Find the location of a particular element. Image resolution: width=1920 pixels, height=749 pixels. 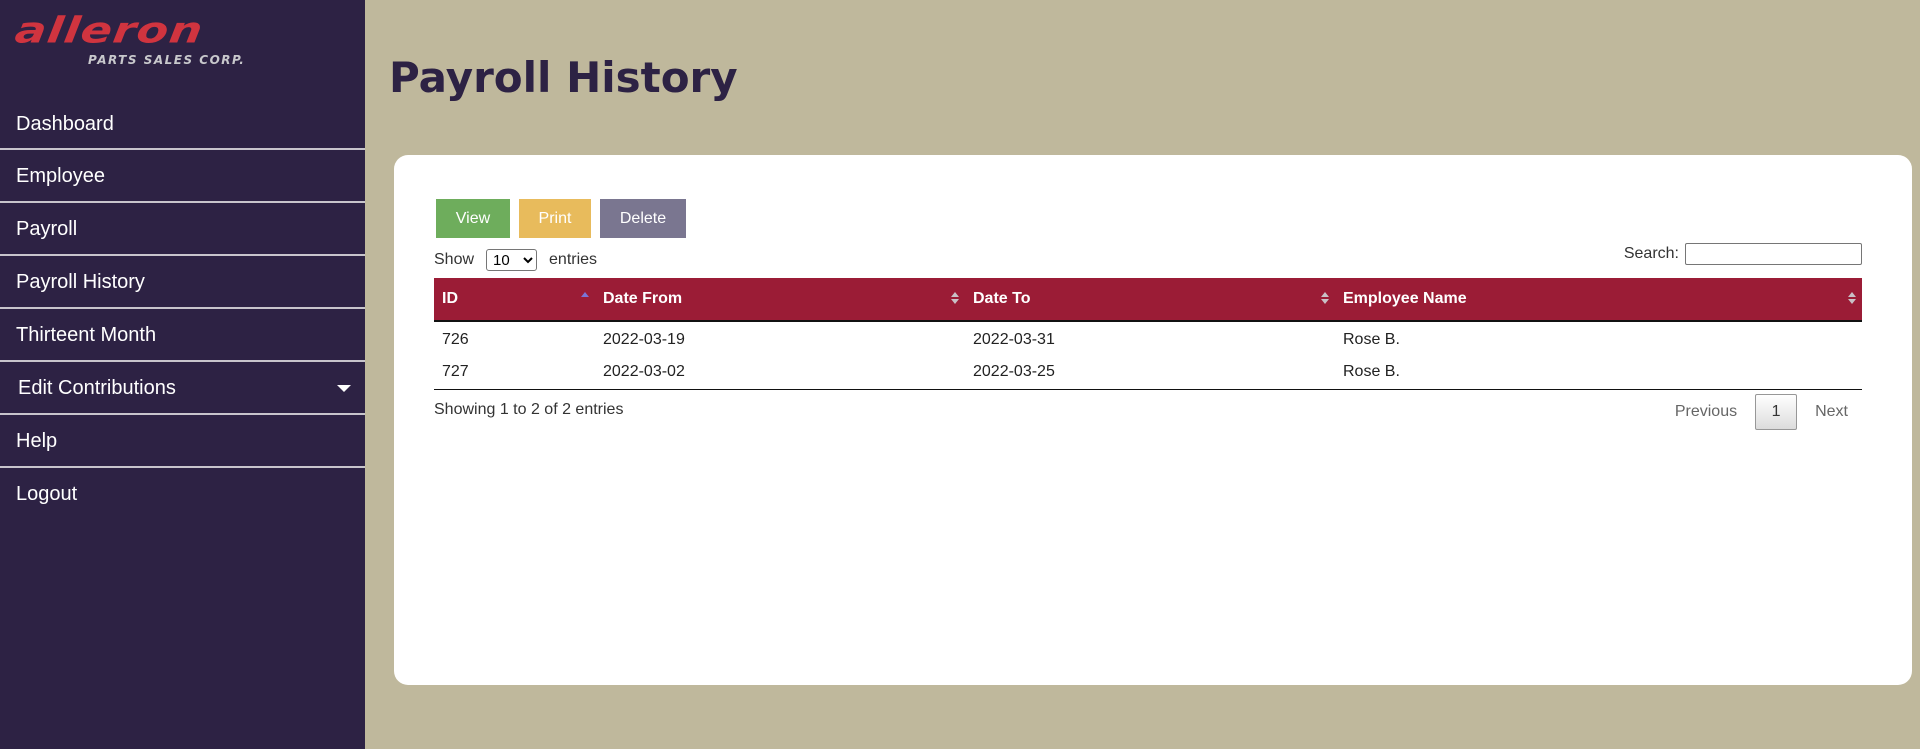

sidebar-item-label: Logout is located at coordinates (47, 494).